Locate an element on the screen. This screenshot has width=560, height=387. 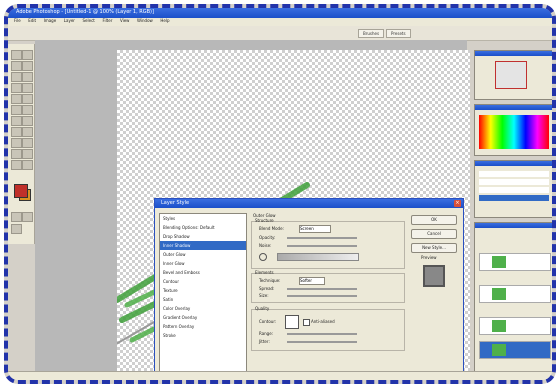
style-item: Bevel and Emboss is located at coordinates (203, 272).